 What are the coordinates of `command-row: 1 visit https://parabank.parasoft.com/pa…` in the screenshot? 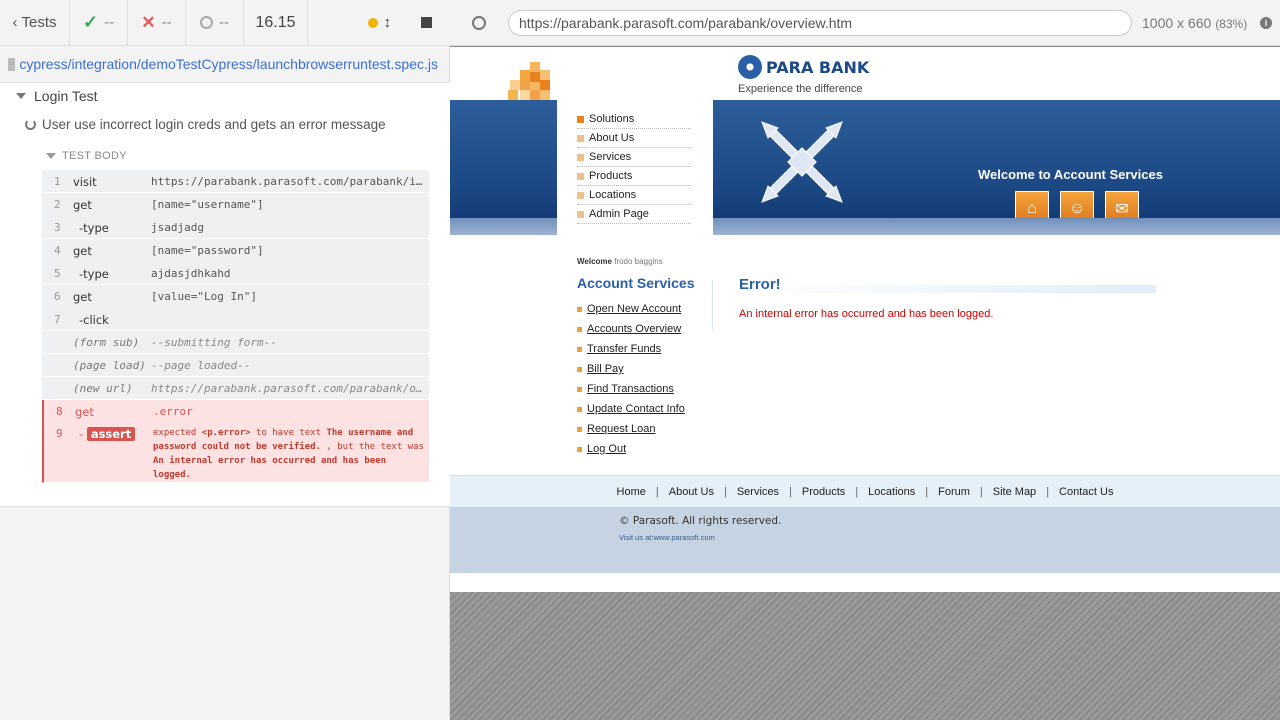 It's located at (235, 181).